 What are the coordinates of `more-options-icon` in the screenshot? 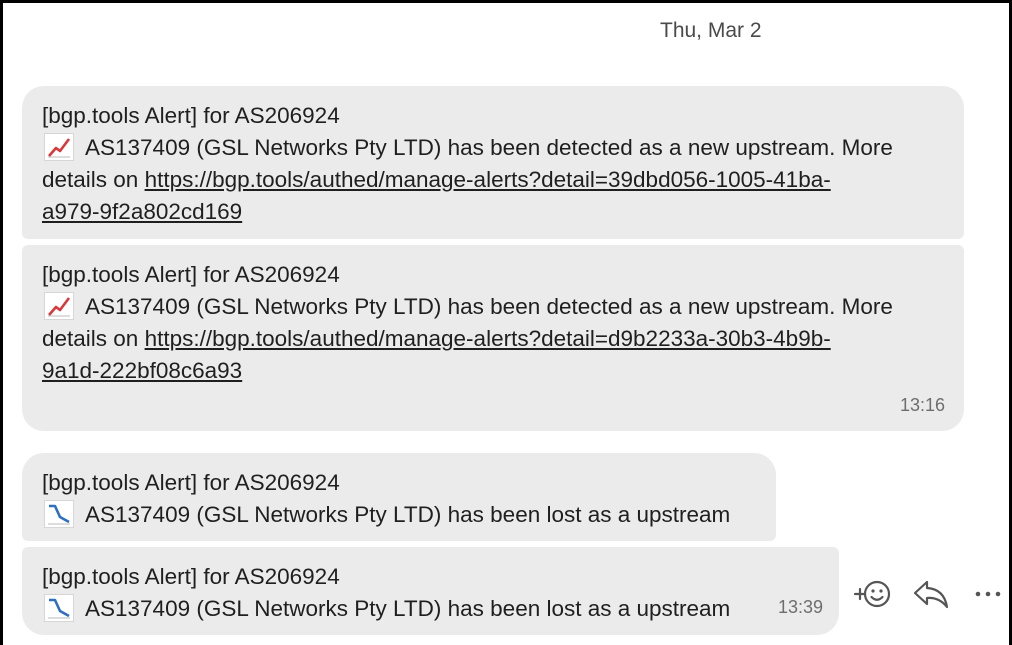 It's located at (990, 596).